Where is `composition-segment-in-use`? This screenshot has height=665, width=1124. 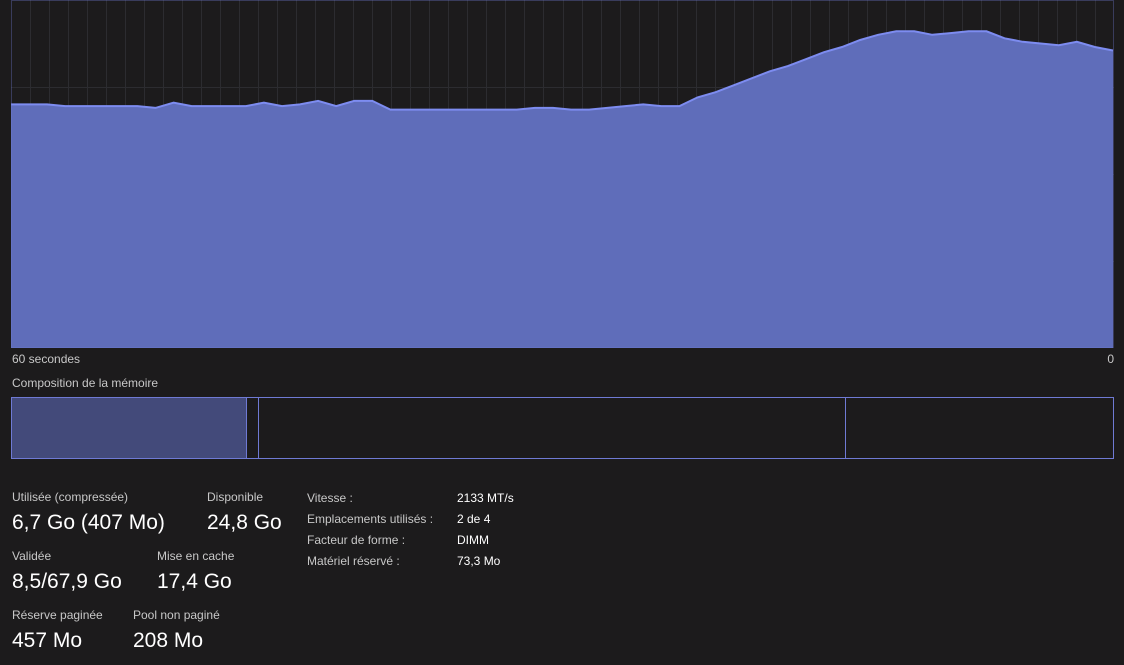
composition-segment-in-use is located at coordinates (129, 428).